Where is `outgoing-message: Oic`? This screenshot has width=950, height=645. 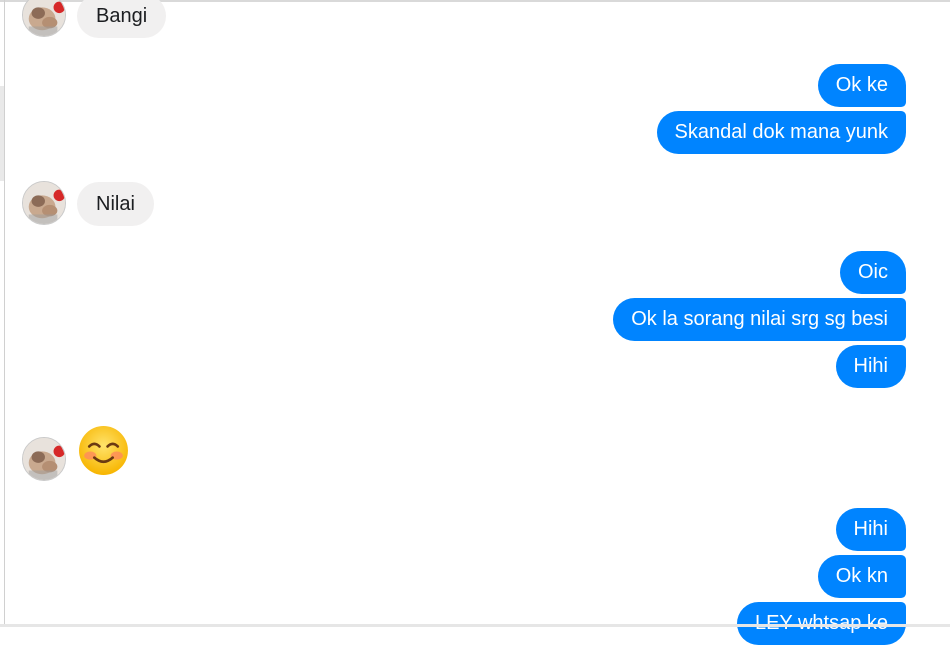
outgoing-message: Oic is located at coordinates (873, 272).